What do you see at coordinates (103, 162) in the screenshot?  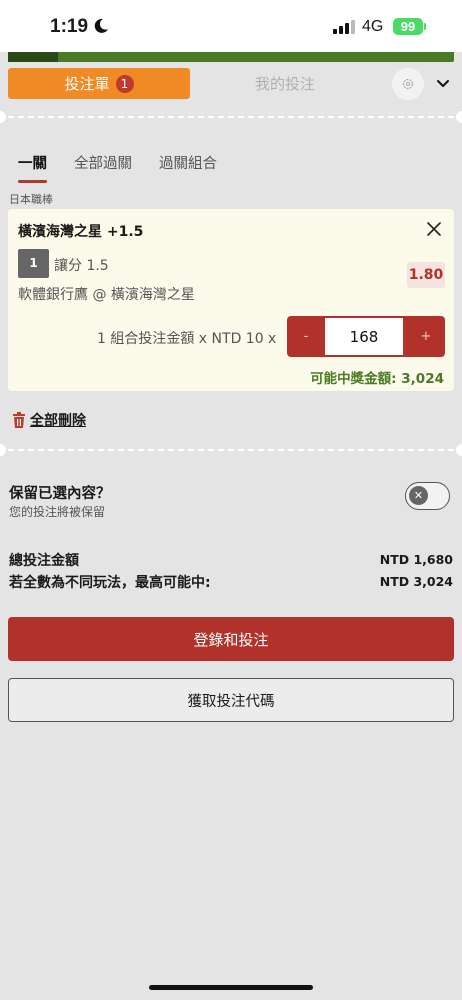 I see `tab-all-parlay: 全部過關` at bounding box center [103, 162].